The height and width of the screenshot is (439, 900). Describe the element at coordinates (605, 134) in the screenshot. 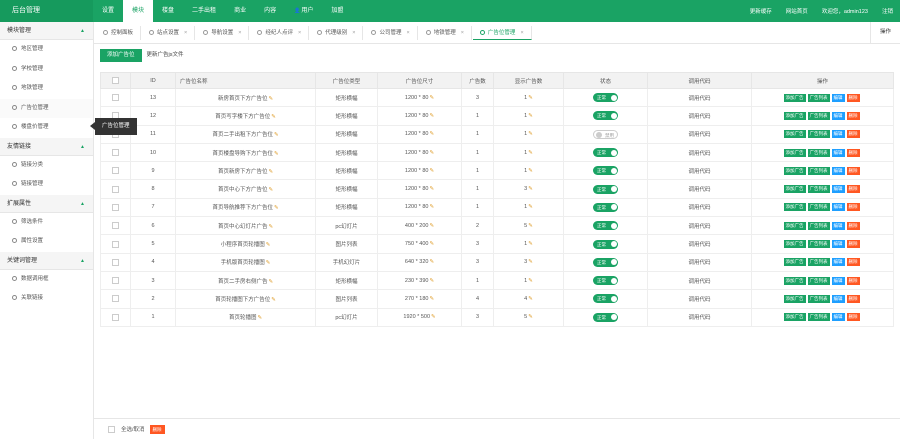

I see `status-toggle: 禁用` at that location.